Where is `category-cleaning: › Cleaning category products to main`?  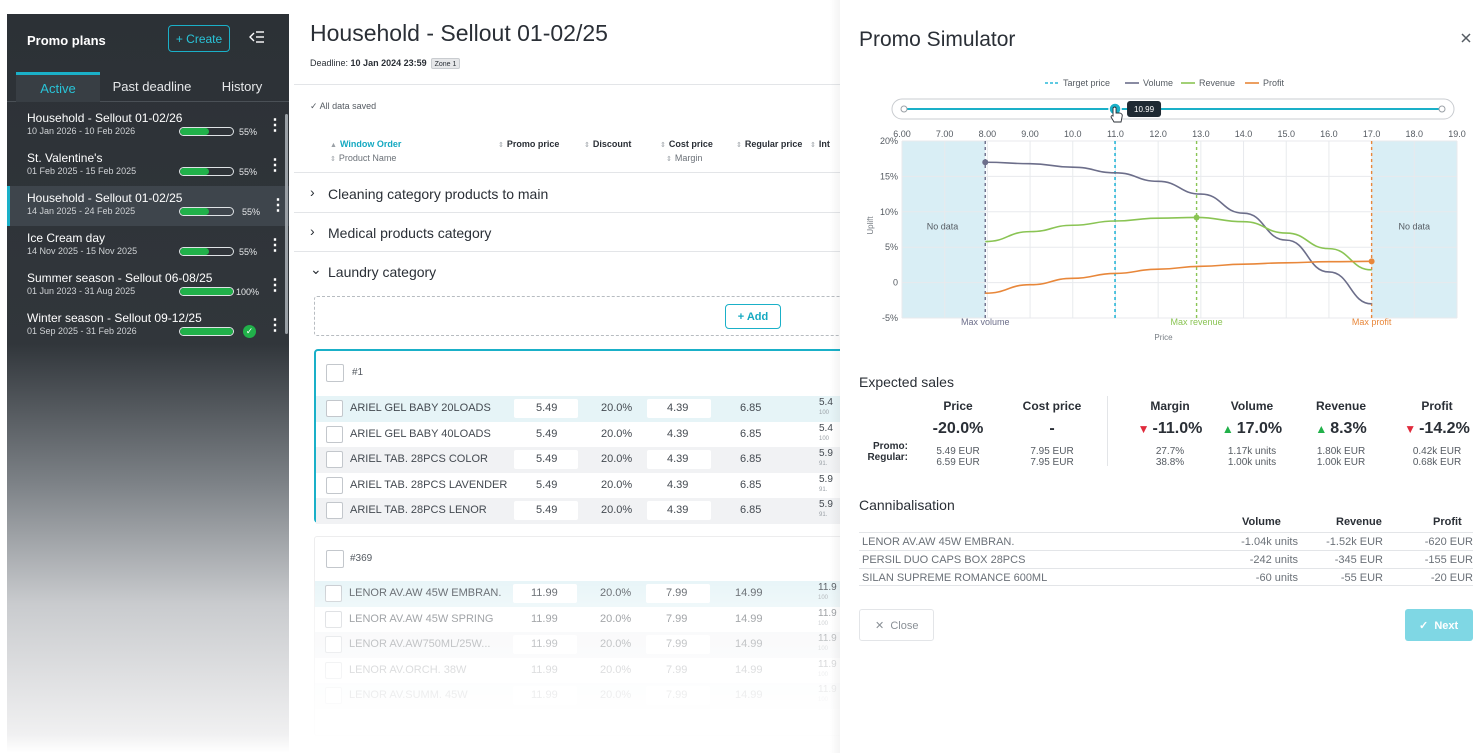
category-cleaning: › Cleaning category products to main is located at coordinates (567, 193).